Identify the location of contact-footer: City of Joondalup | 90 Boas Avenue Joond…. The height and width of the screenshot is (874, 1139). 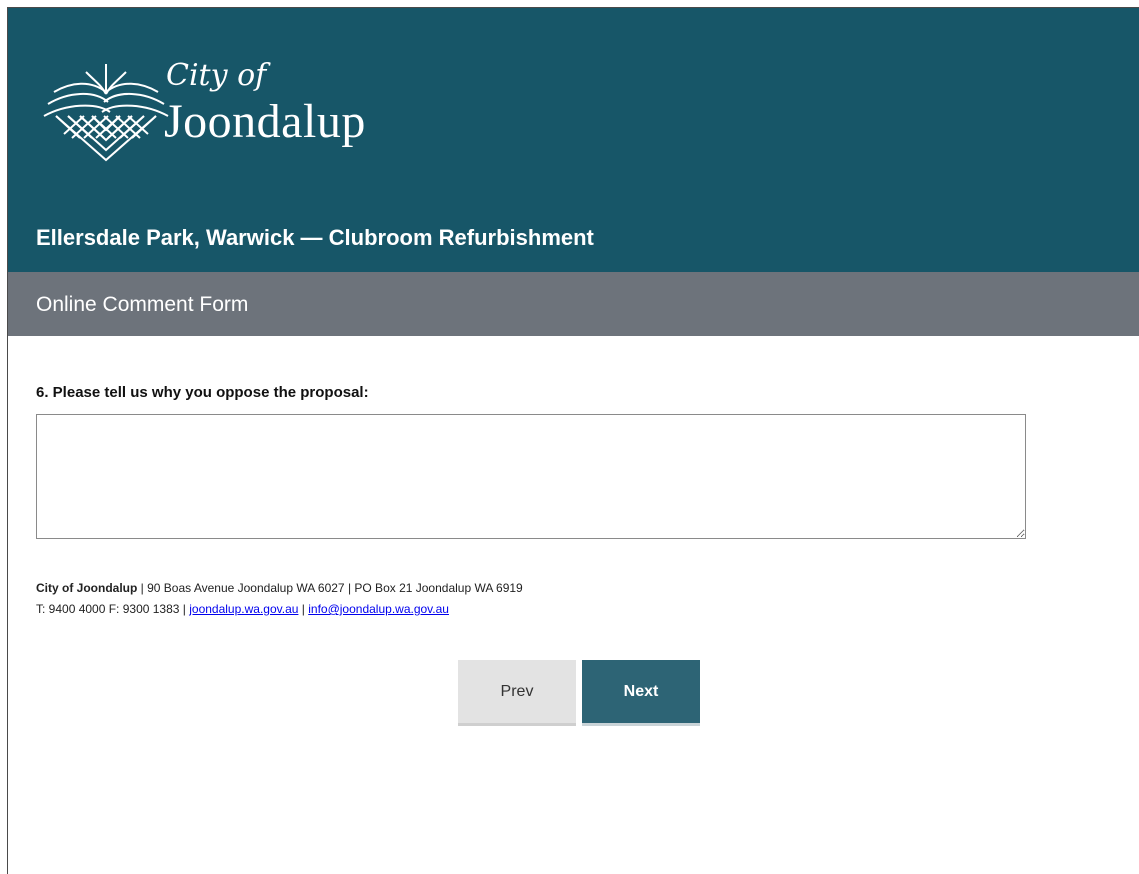
(279, 599).